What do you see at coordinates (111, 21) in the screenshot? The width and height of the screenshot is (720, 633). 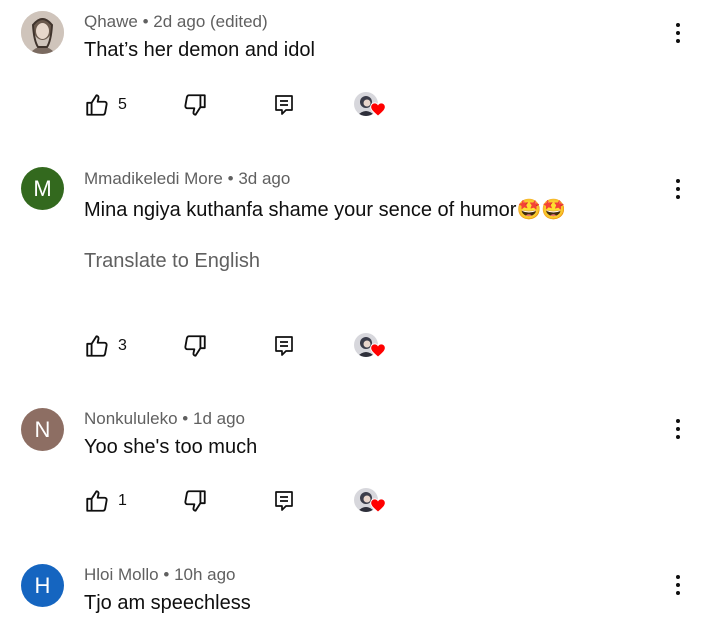 I see `comment-author: Qhawe` at bounding box center [111, 21].